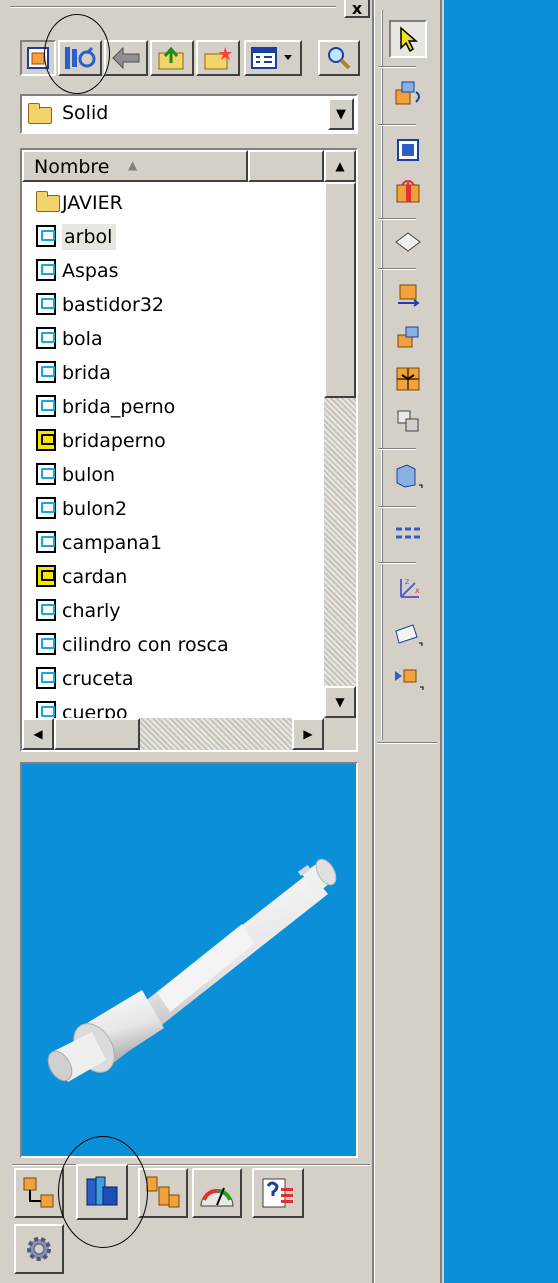 This screenshot has width=558, height=1283. I want to click on highlight-circle-tabs, so click(103, 1192).